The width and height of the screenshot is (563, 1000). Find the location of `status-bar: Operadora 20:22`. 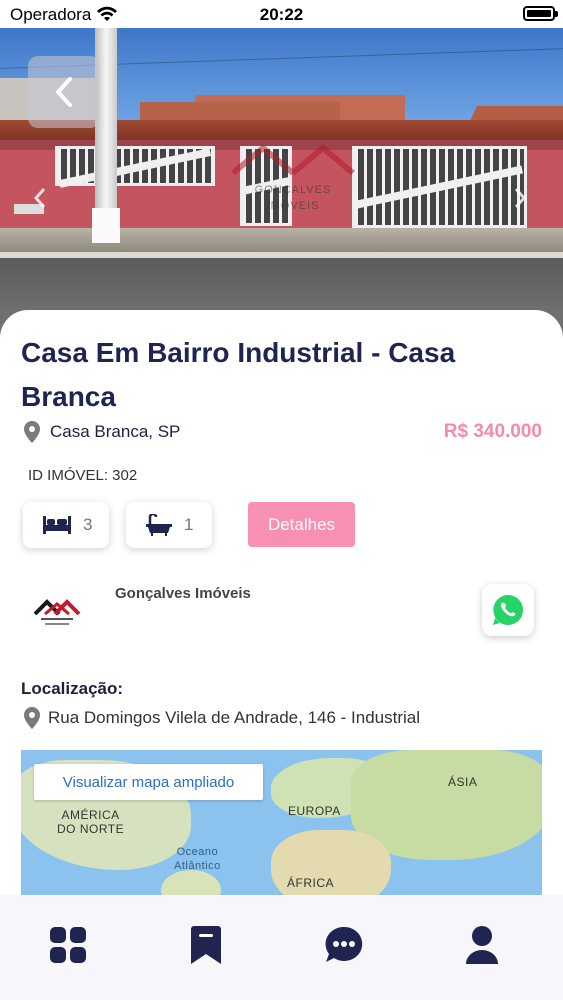

status-bar: Operadora 20:22 is located at coordinates (281, 14).